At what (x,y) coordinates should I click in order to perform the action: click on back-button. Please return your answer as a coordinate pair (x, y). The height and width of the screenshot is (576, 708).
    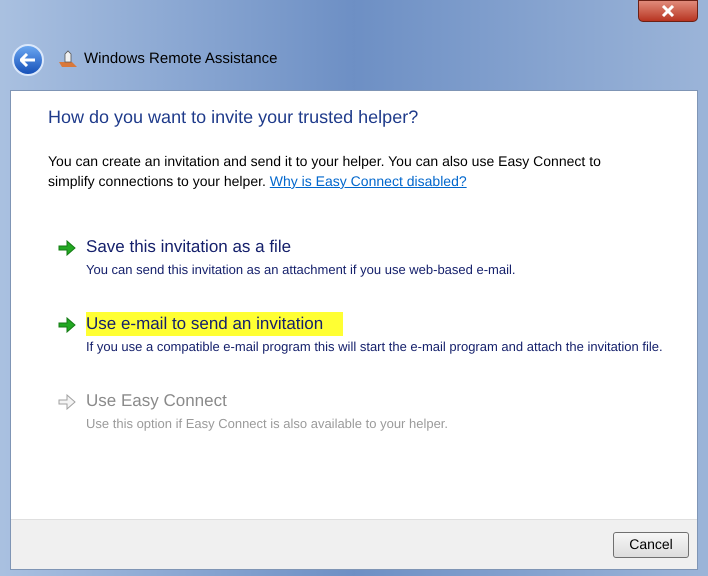
    Looking at the image, I should click on (28, 60).